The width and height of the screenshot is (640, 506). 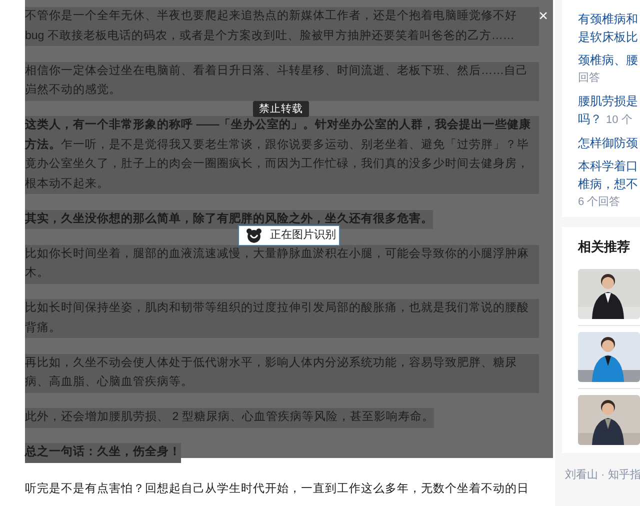 What do you see at coordinates (599, 202) in the screenshot?
I see `answer-count: 6 个回答` at bounding box center [599, 202].